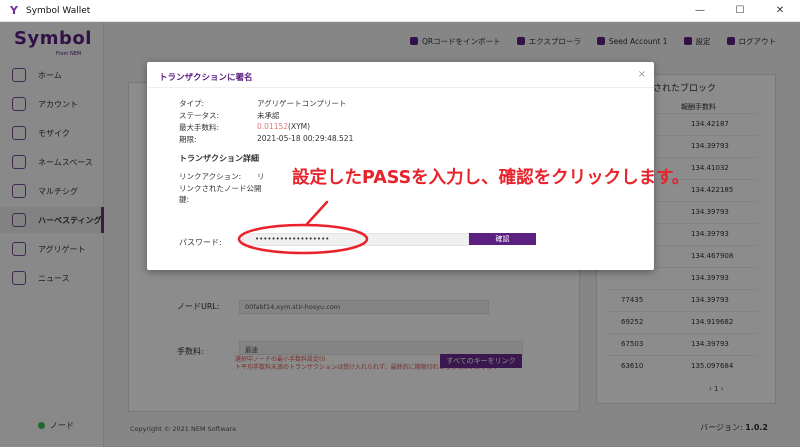  What do you see at coordinates (400, 87) in the screenshot?
I see `modal-divider` at bounding box center [400, 87].